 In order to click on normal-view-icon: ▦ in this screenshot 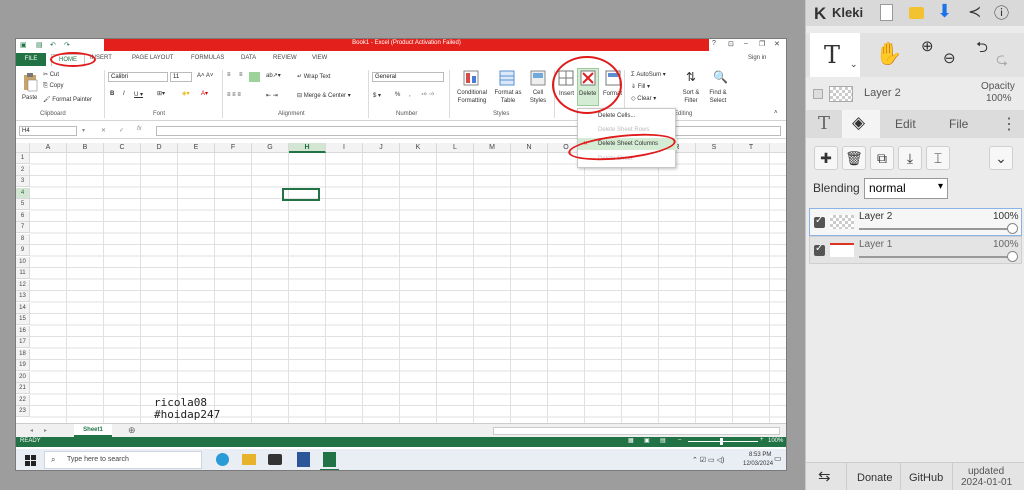, I will do `click(631, 440)`.